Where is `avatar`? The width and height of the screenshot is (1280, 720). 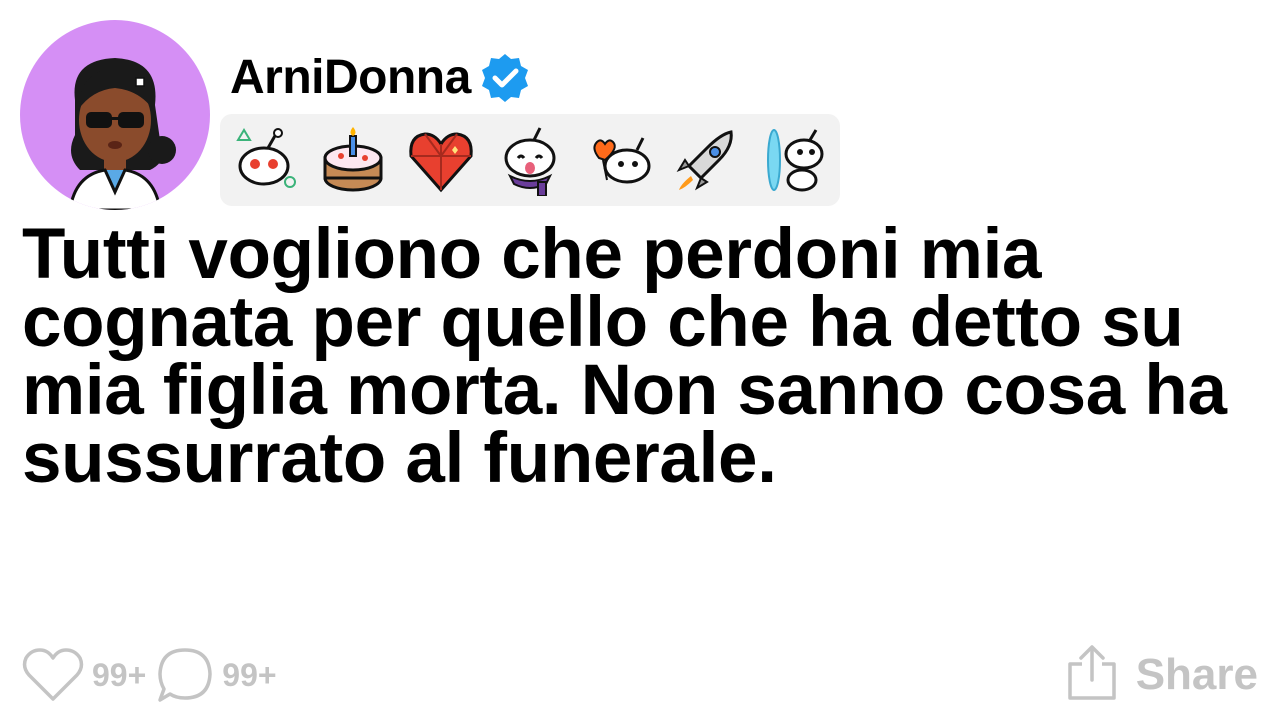 avatar is located at coordinates (115, 115).